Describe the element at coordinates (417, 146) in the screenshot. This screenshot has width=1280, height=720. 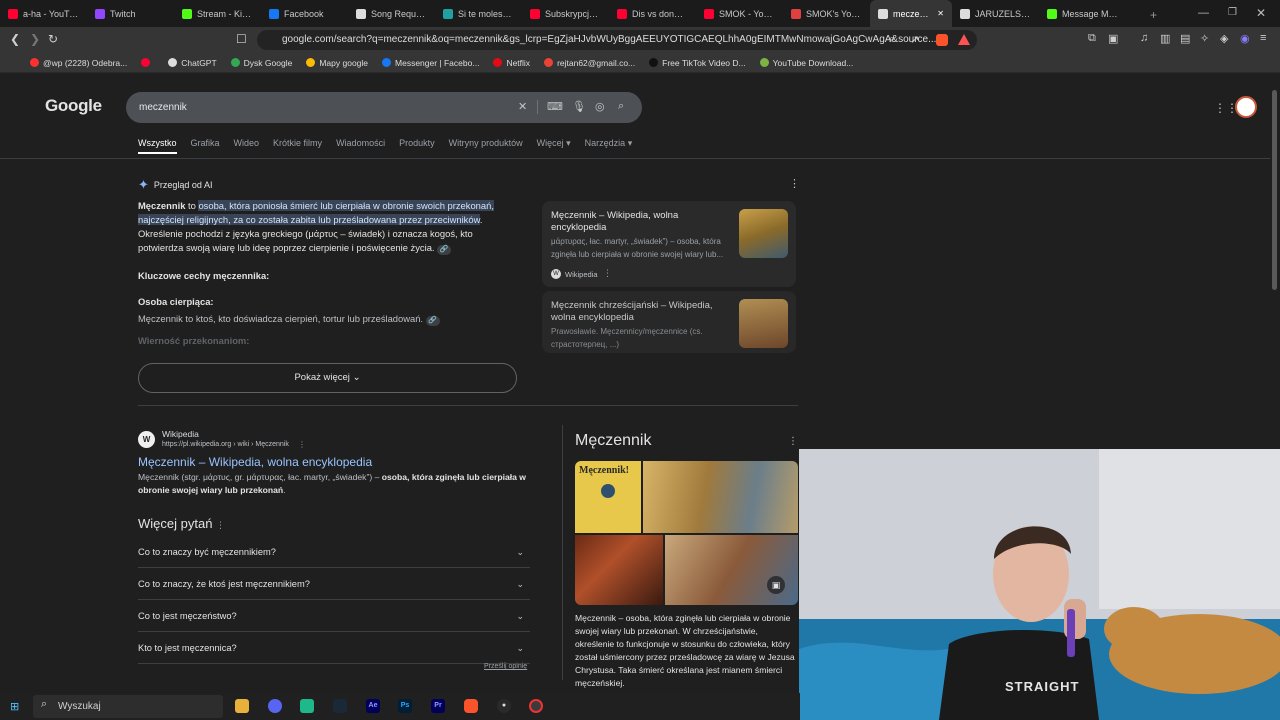
I see `search-tab: Produkty` at that location.